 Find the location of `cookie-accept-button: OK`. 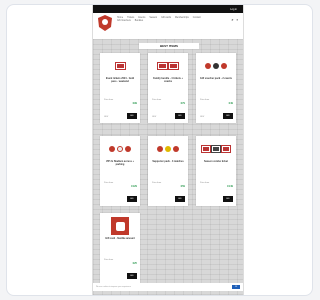

cookie-accept-button: OK is located at coordinates (236, 287).